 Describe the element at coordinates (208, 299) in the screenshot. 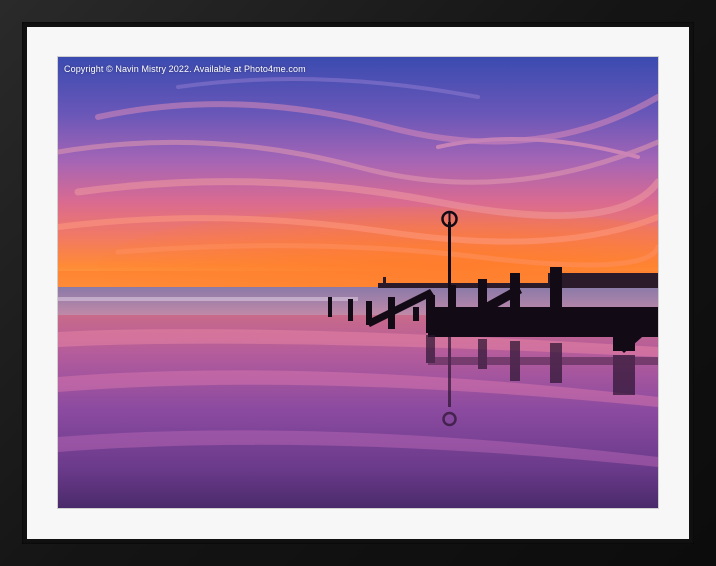

I see `sea-foam` at that location.